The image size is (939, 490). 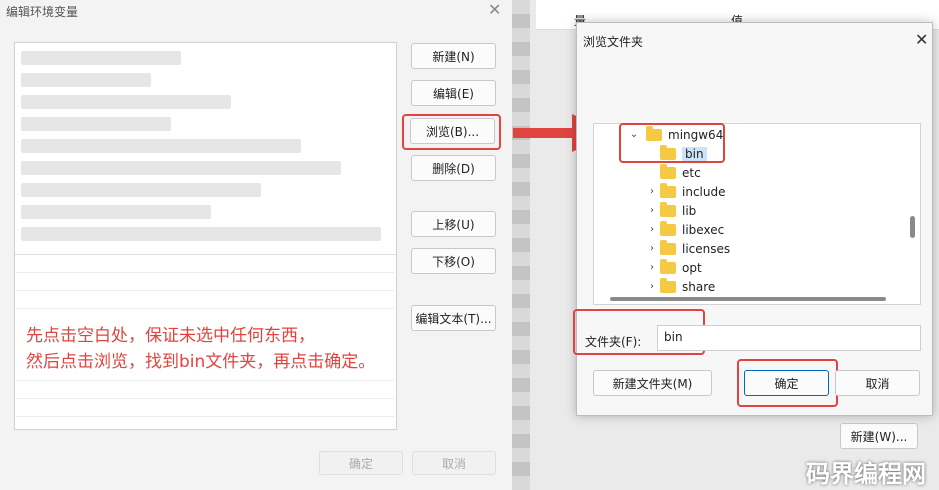 What do you see at coordinates (706, 248) in the screenshot?
I see `tree-item-label: licenses` at bounding box center [706, 248].